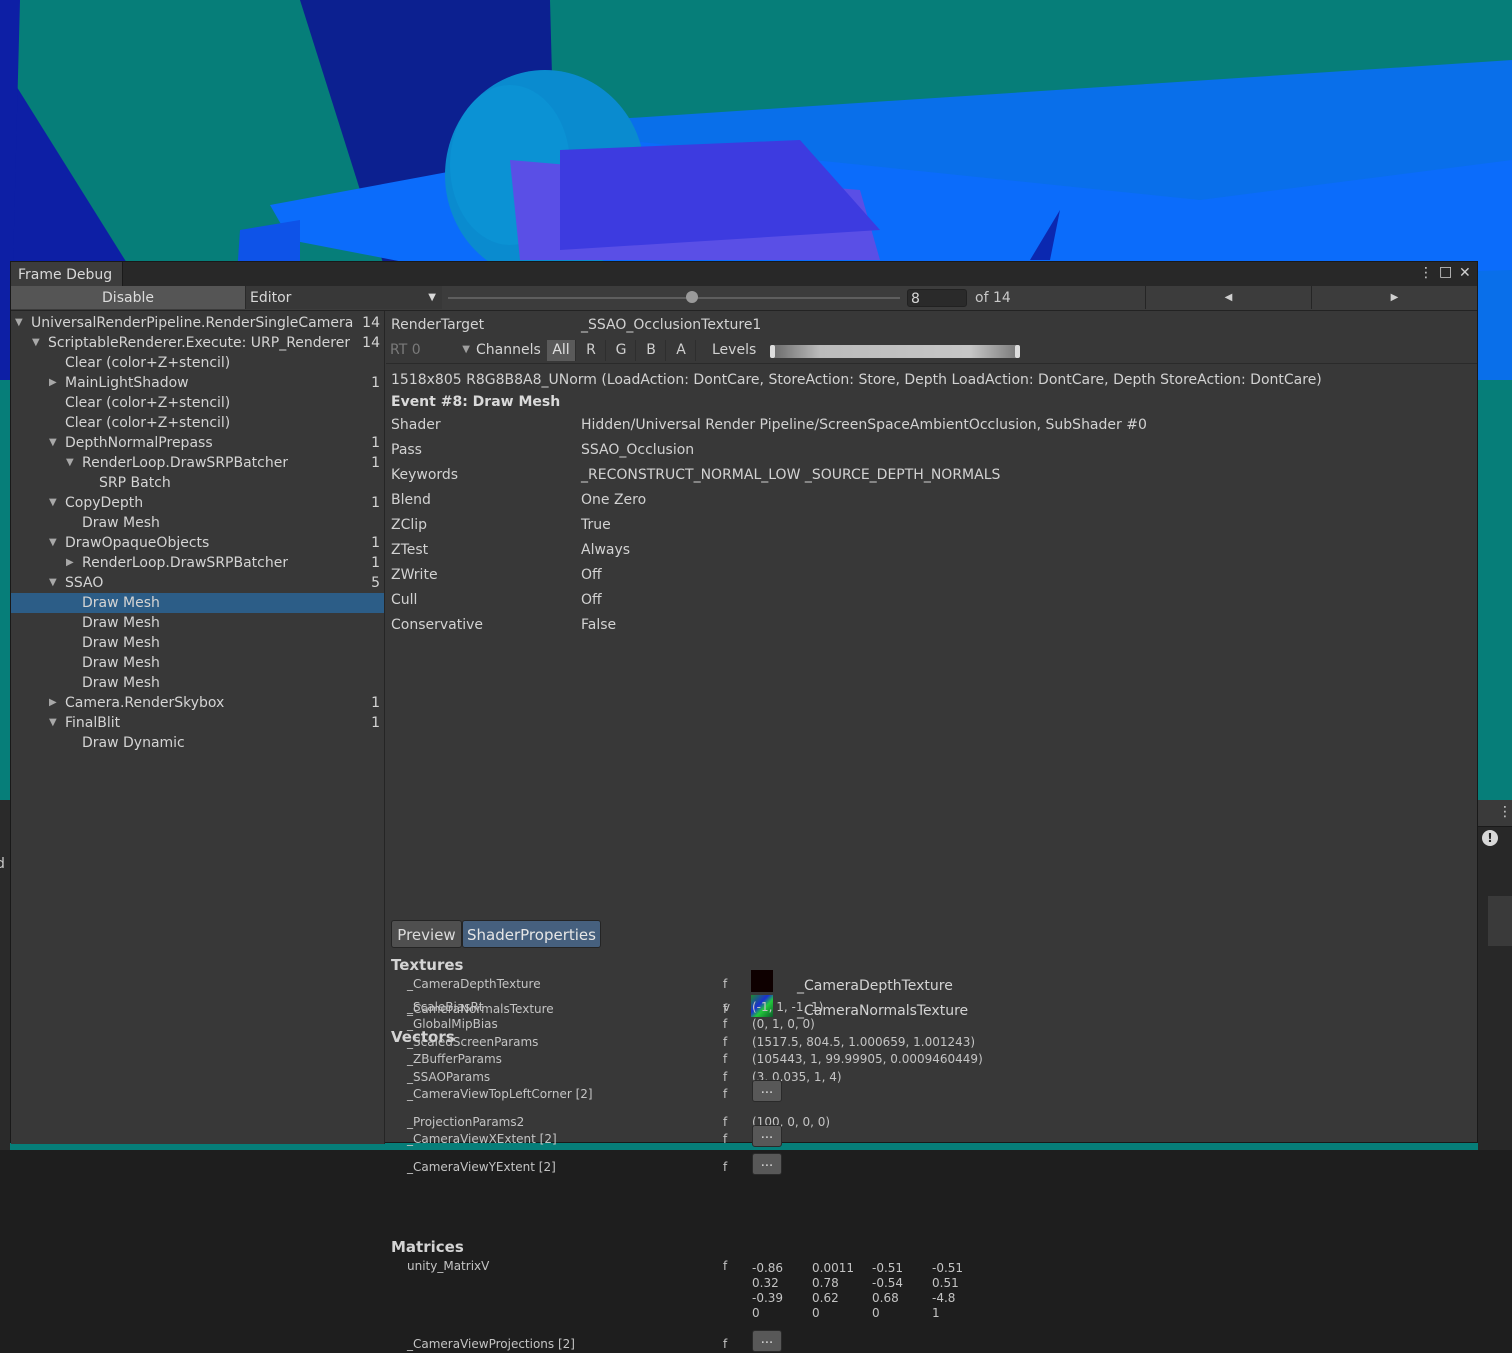 The image size is (1512, 1353). Describe the element at coordinates (681, 350) in the screenshot. I see `channel-a-button: A` at that location.